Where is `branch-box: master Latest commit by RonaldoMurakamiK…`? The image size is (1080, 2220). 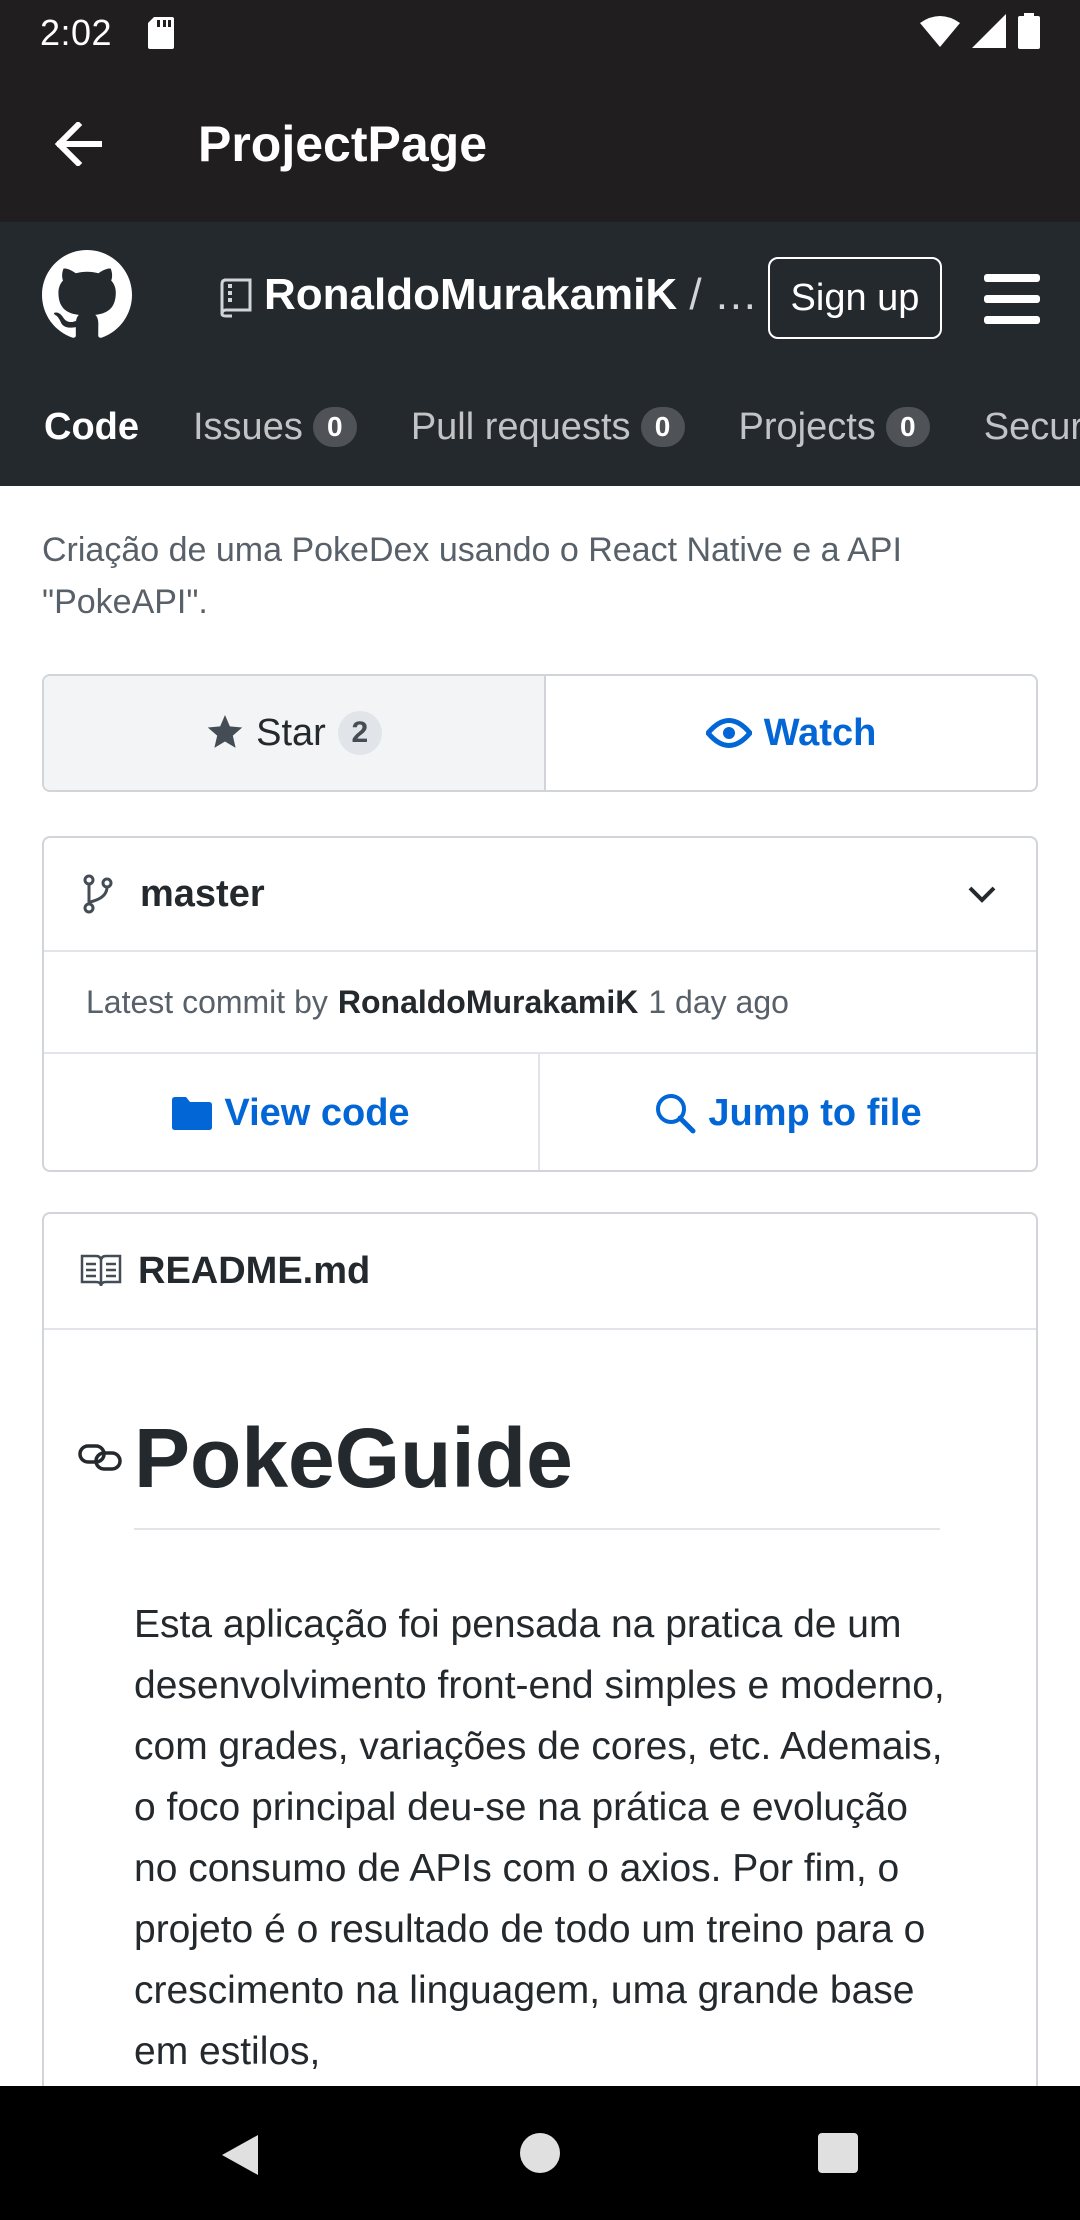 branch-box: master Latest commit by RonaldoMurakamiK… is located at coordinates (540, 1004).